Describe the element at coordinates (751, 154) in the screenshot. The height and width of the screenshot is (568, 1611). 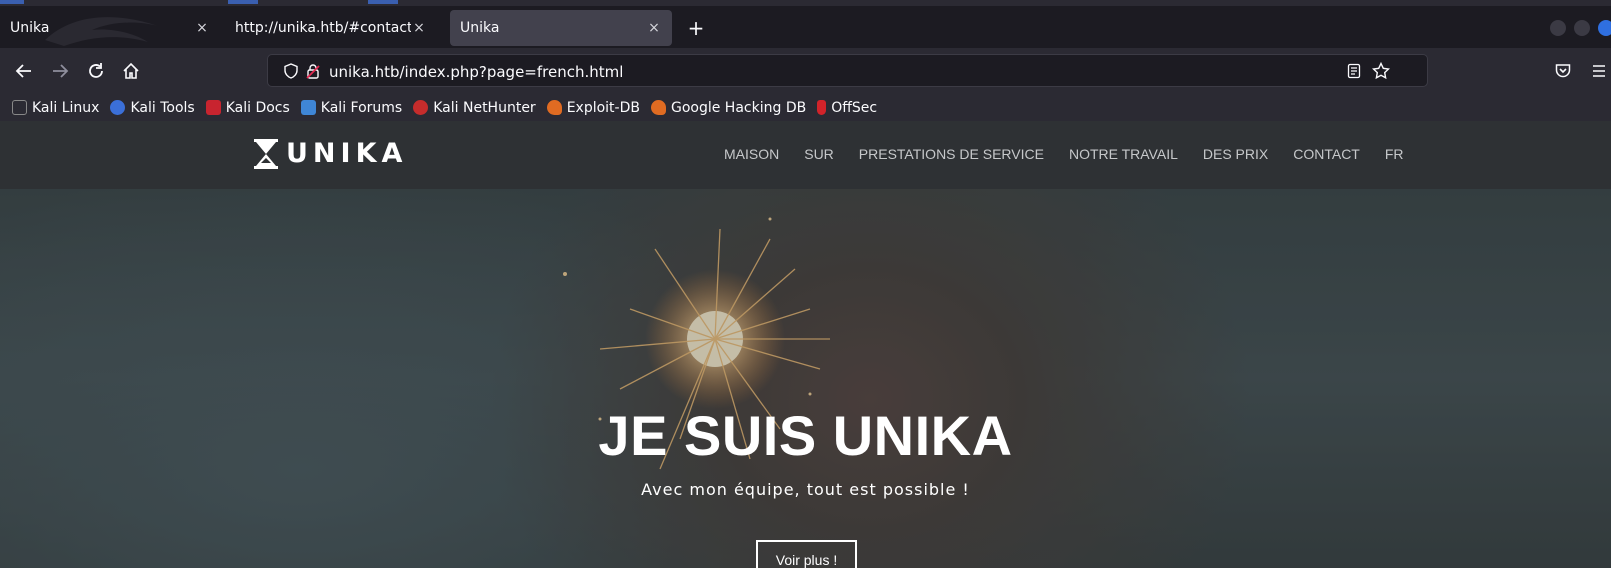
I see `menu-item-maison: MAISON` at that location.